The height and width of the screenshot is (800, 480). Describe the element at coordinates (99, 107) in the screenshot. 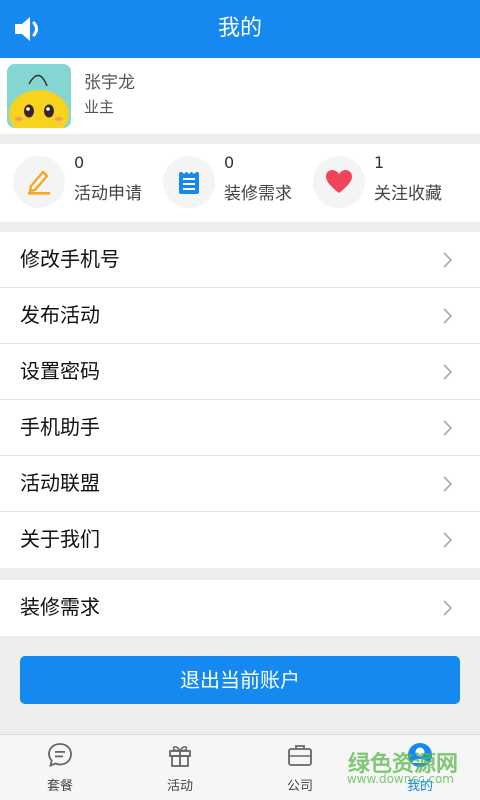

I see `user-role: 业主` at that location.